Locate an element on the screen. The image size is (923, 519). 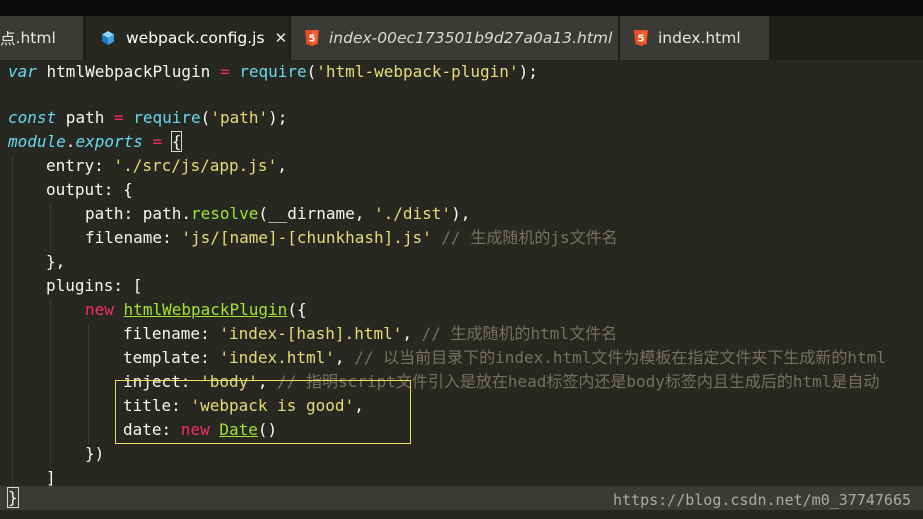
close-icon: ✕ is located at coordinates (281, 38).